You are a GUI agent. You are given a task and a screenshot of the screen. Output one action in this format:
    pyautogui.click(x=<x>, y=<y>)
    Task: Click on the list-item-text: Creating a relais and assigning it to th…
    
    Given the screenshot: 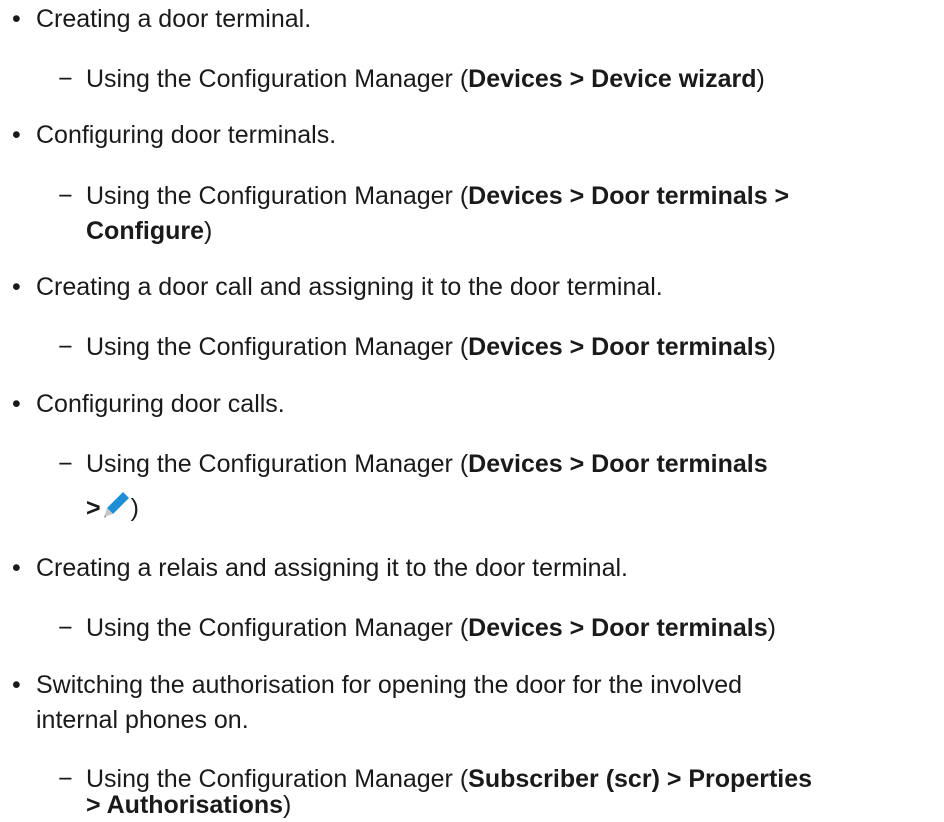 What is the action you would take?
    pyautogui.click(x=332, y=568)
    